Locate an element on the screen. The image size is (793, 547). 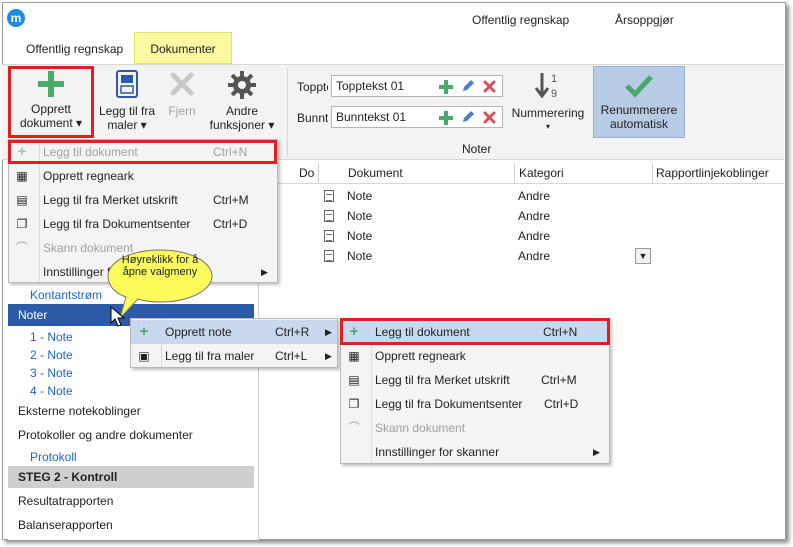
chevron-down-icon: ▾ is located at coordinates (547, 126).